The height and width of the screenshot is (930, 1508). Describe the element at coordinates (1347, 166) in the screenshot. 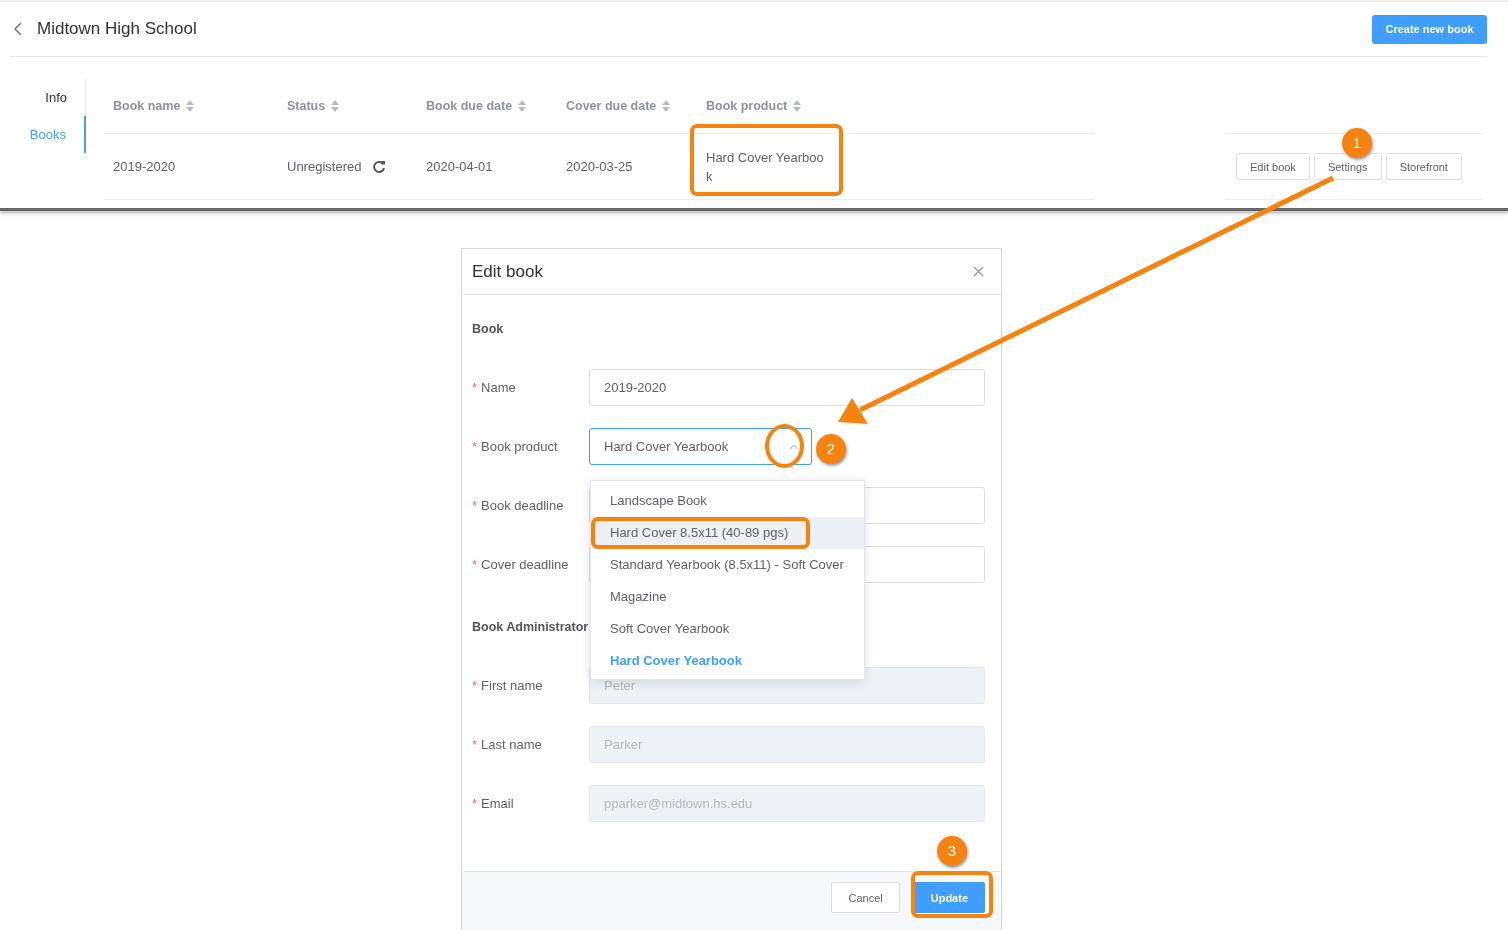

I see `row-action-button: Settings` at that location.